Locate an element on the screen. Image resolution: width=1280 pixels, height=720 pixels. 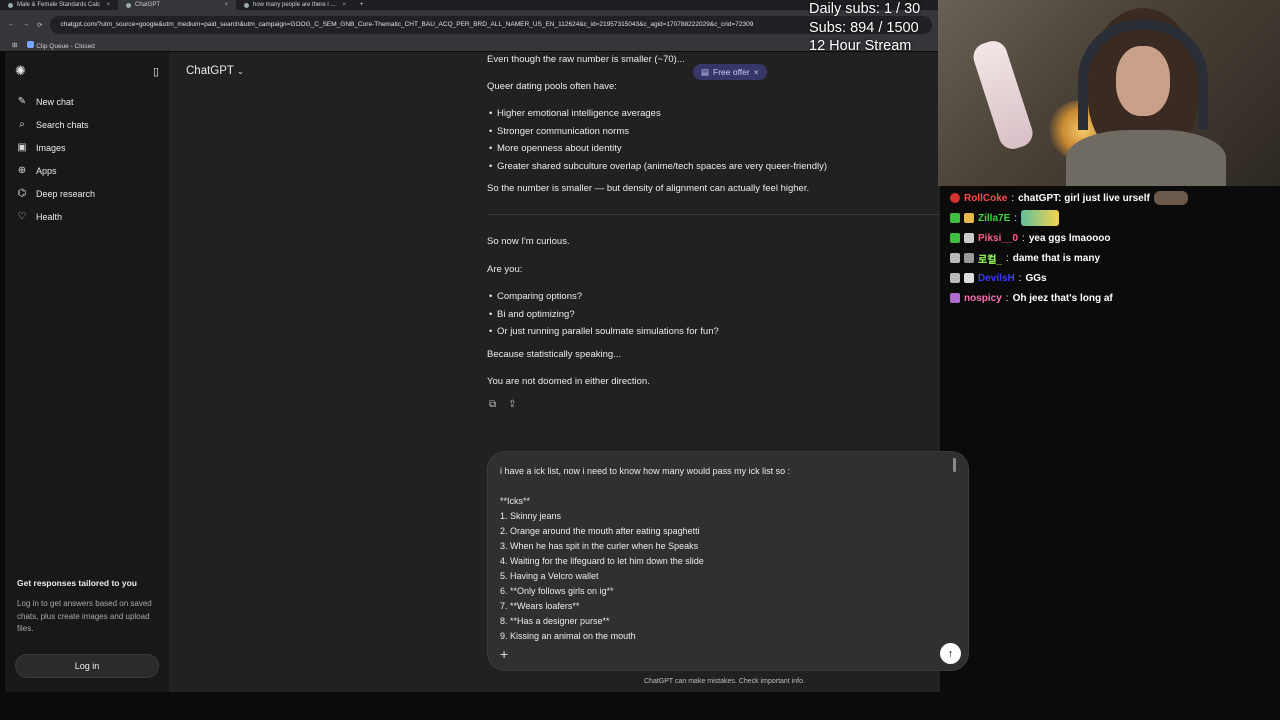
chat-message: Zilla7E: is located at coordinates (1115, 218).